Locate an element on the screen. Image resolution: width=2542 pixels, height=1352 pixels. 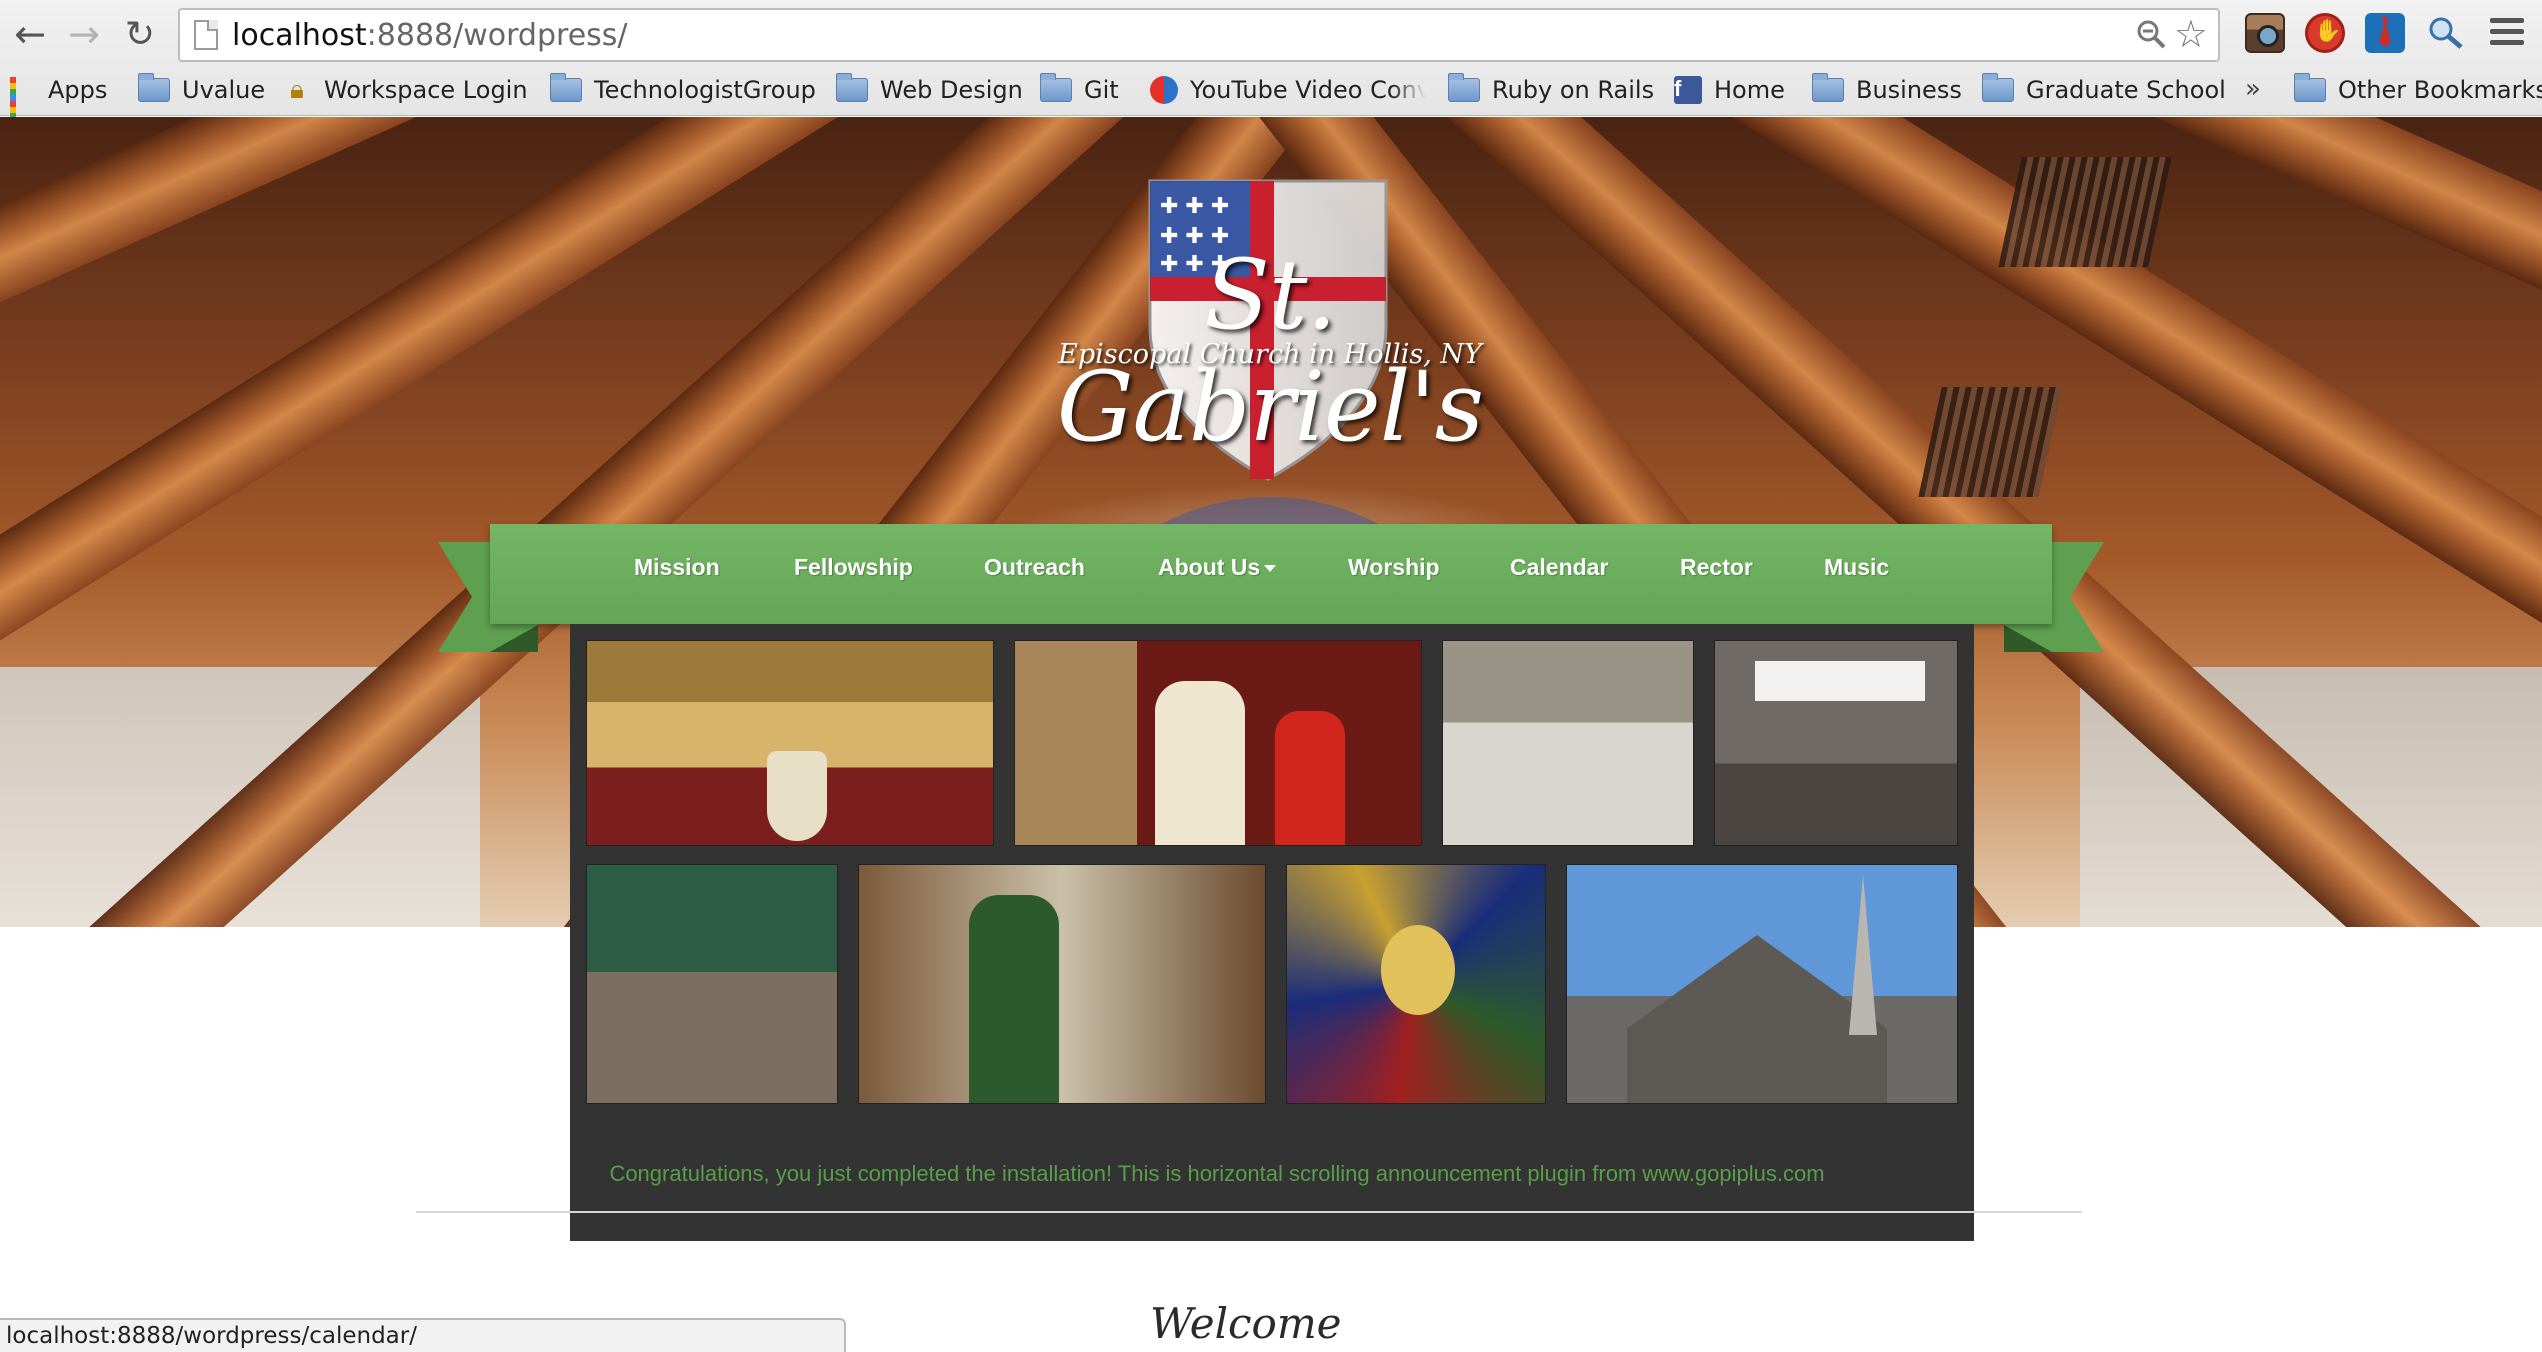
facebook-icon: f is located at coordinates (1688, 90).